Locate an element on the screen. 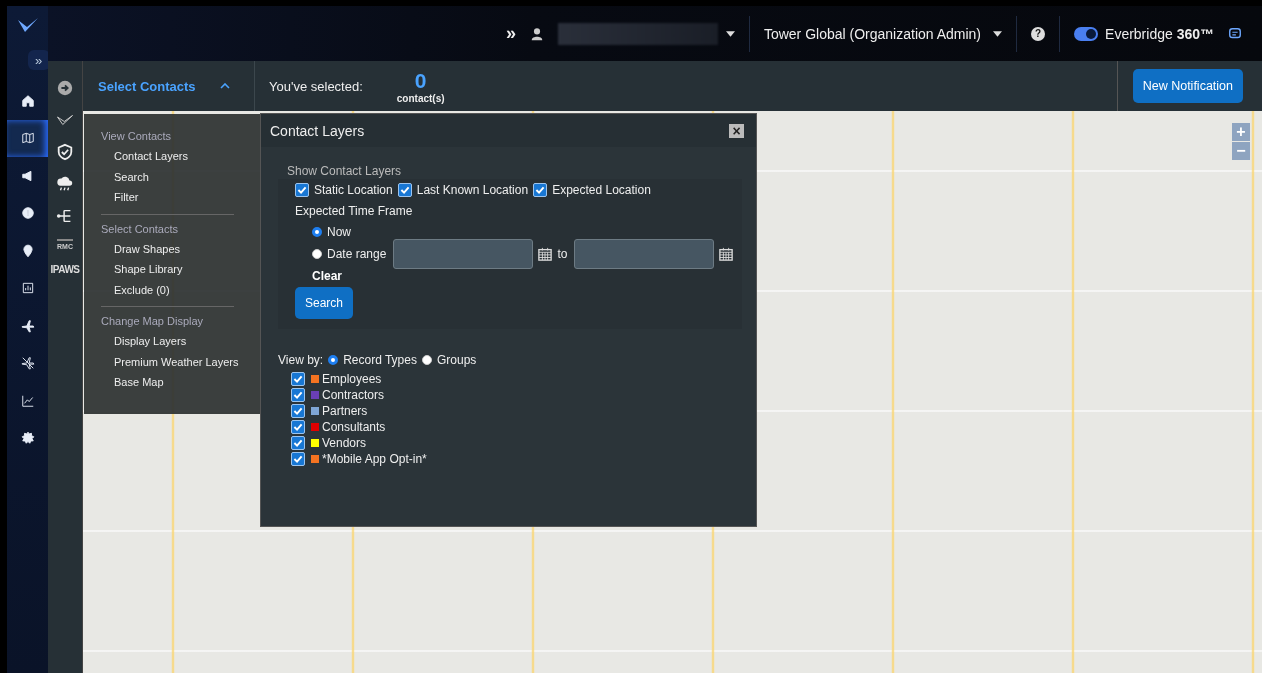  radio-label: Groups is located at coordinates (456, 360).